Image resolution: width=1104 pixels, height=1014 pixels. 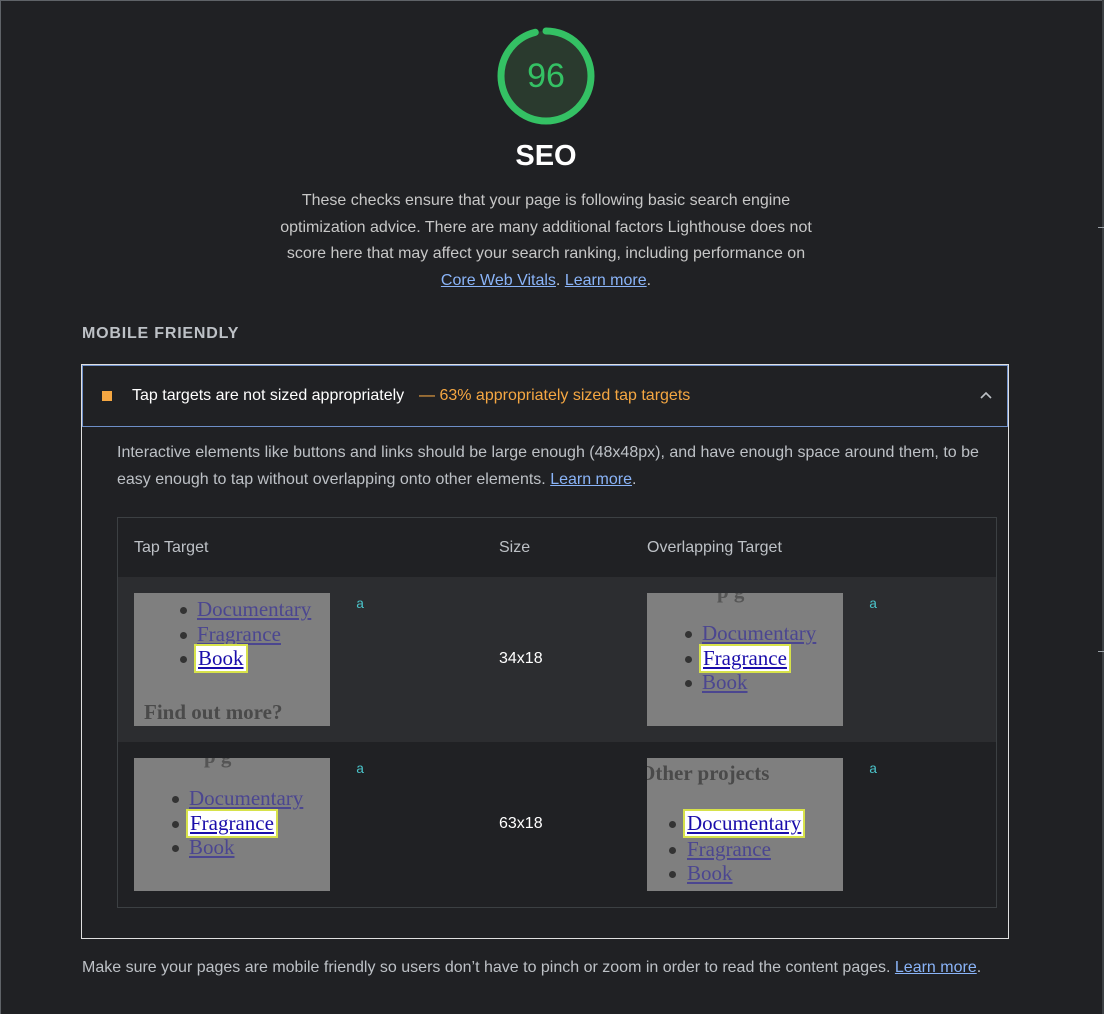 What do you see at coordinates (213, 712) in the screenshot?
I see `thumb-heading: Find out more?` at bounding box center [213, 712].